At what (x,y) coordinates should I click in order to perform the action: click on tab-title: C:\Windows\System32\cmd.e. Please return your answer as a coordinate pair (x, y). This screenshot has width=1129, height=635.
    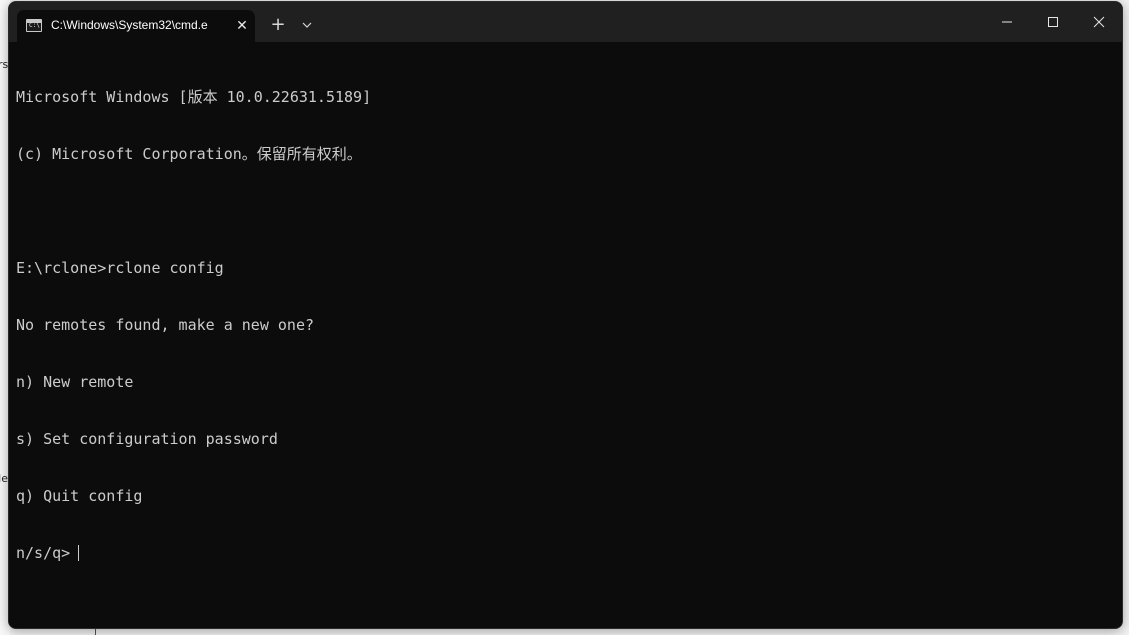
    Looking at the image, I should click on (129, 25).